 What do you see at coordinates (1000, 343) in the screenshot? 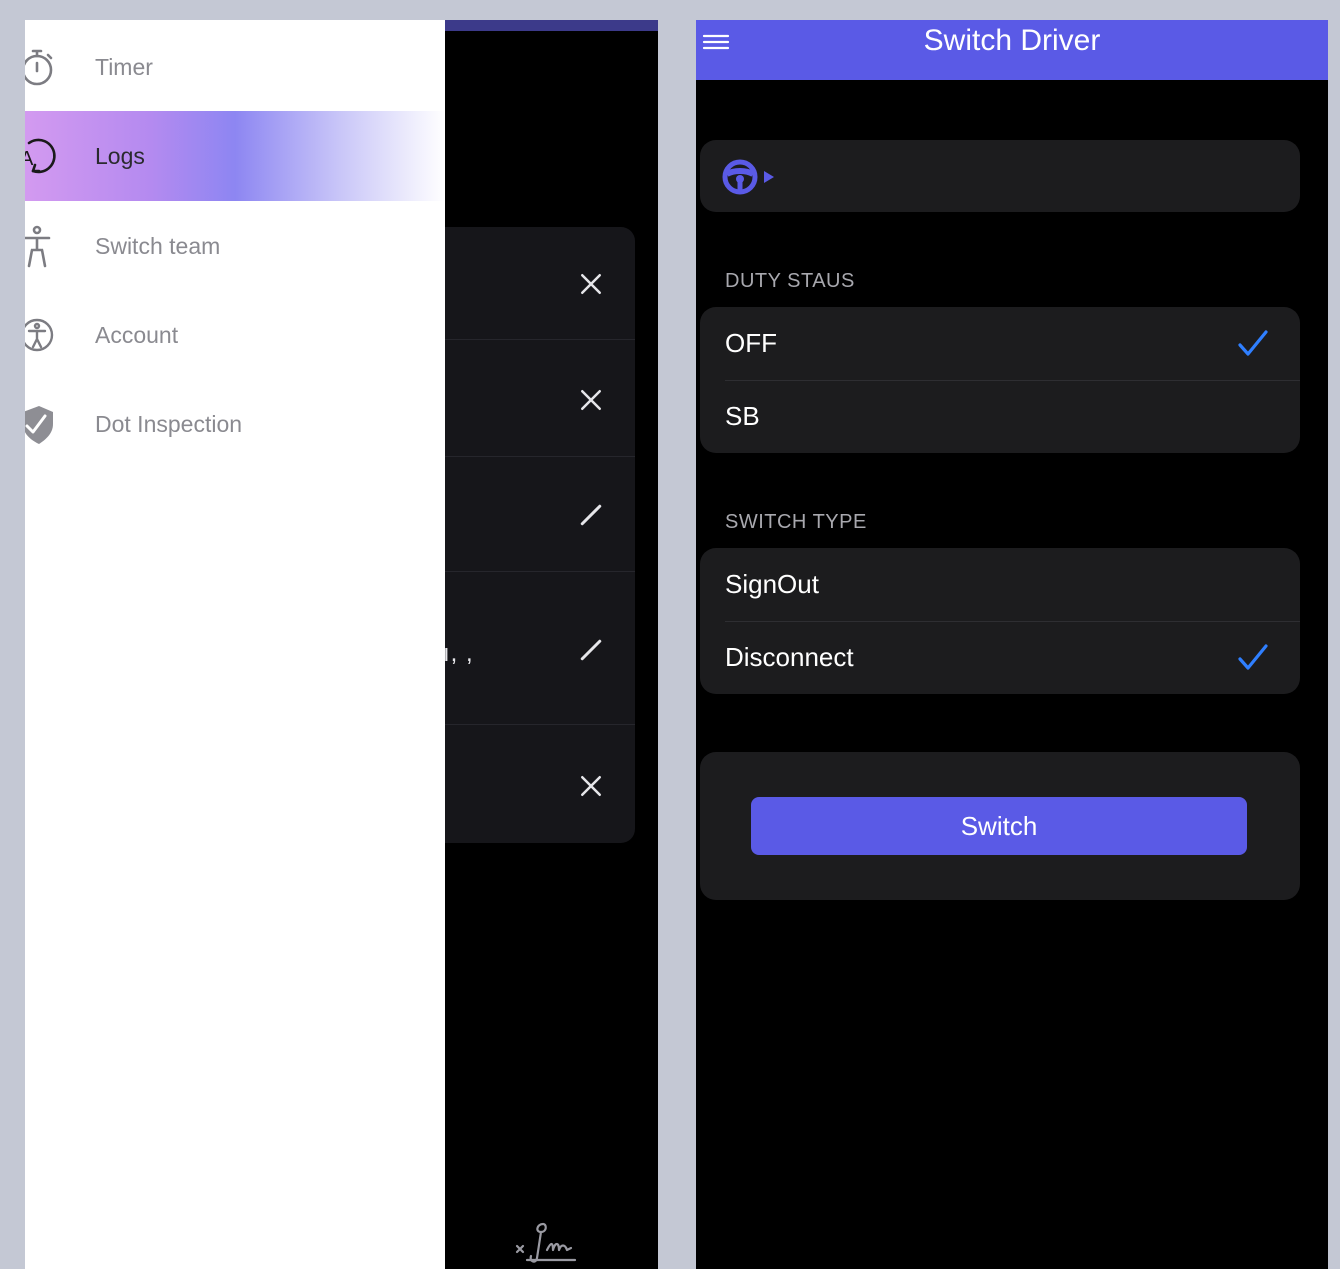
I see `duty-option-off: OFF` at bounding box center [1000, 343].